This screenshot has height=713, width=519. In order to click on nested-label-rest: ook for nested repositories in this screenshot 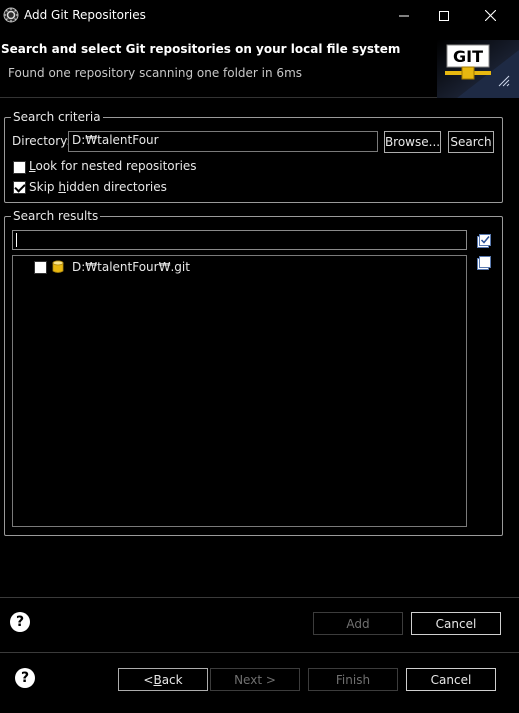, I will do `click(116, 166)`.